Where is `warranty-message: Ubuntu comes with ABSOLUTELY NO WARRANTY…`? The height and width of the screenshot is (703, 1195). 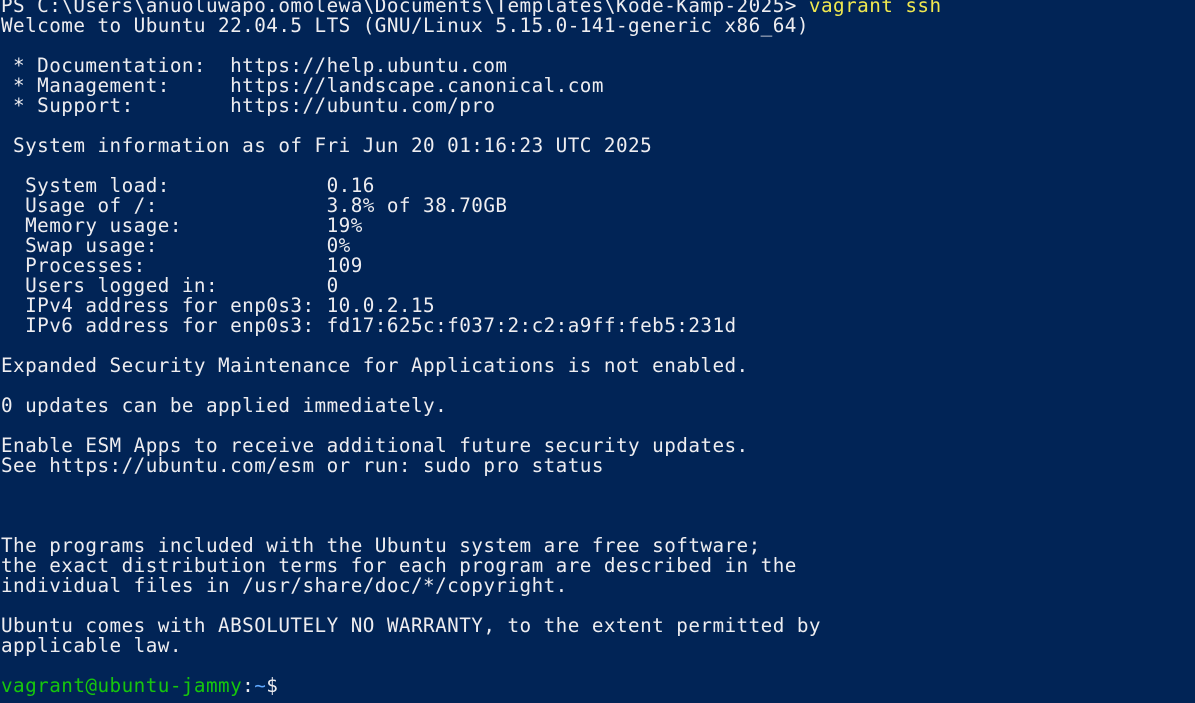
warranty-message: Ubuntu comes with ABSOLUTELY NO WARRANTY… is located at coordinates (411, 625).